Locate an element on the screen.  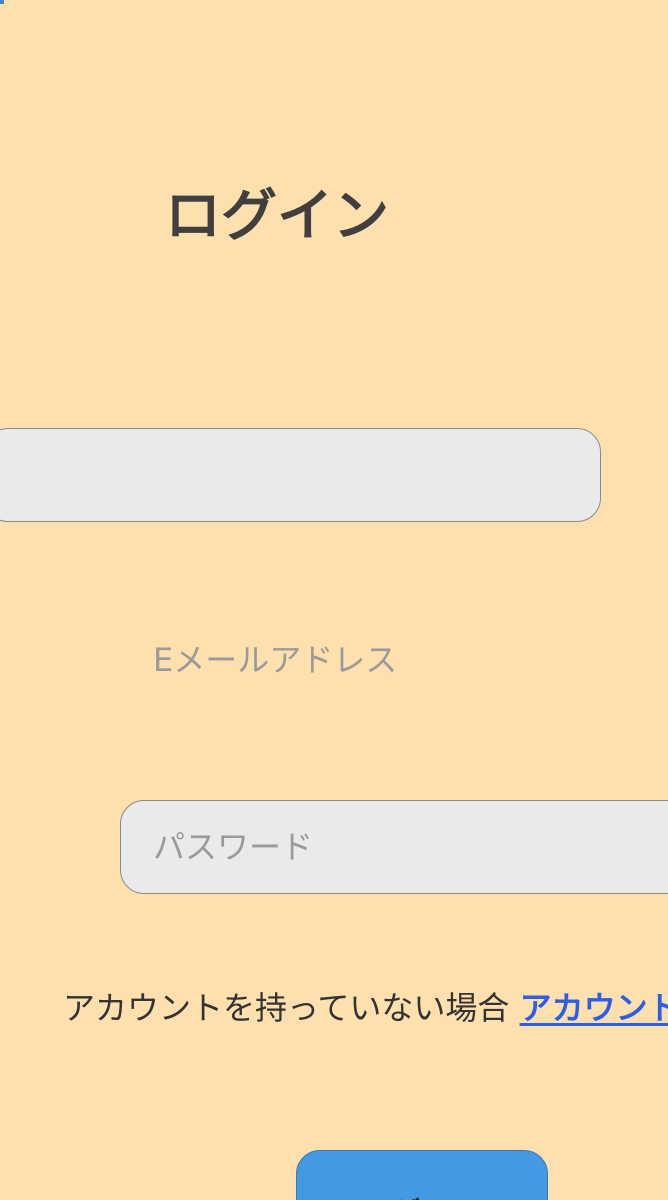
signup-link: アカウント作成 is located at coordinates (594, 1008).